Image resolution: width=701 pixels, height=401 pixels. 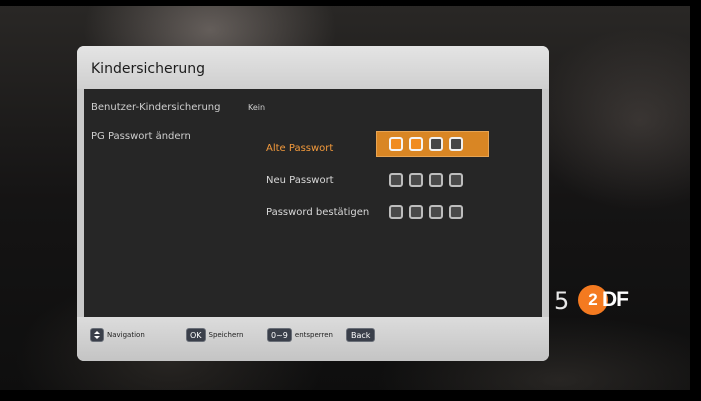 What do you see at coordinates (350, 3) in the screenshot?
I see `letterbox-top` at bounding box center [350, 3].